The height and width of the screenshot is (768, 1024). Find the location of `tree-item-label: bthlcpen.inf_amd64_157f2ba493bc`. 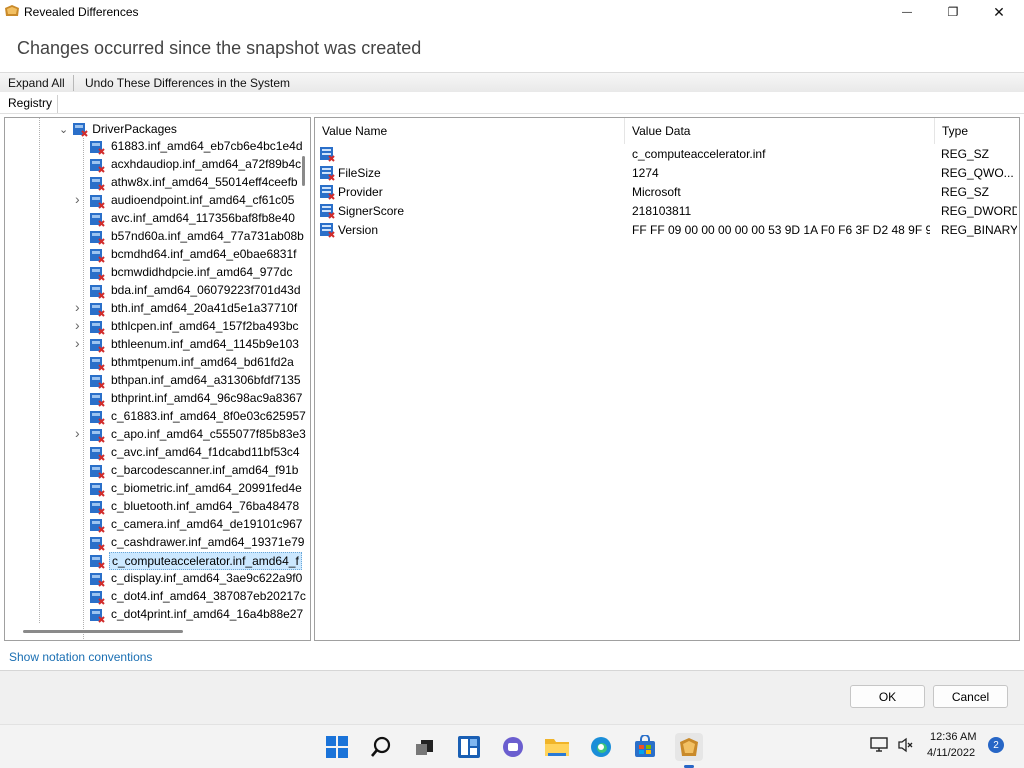

tree-item-label: bthlcpen.inf_amd64_157f2ba493bc is located at coordinates (205, 326).